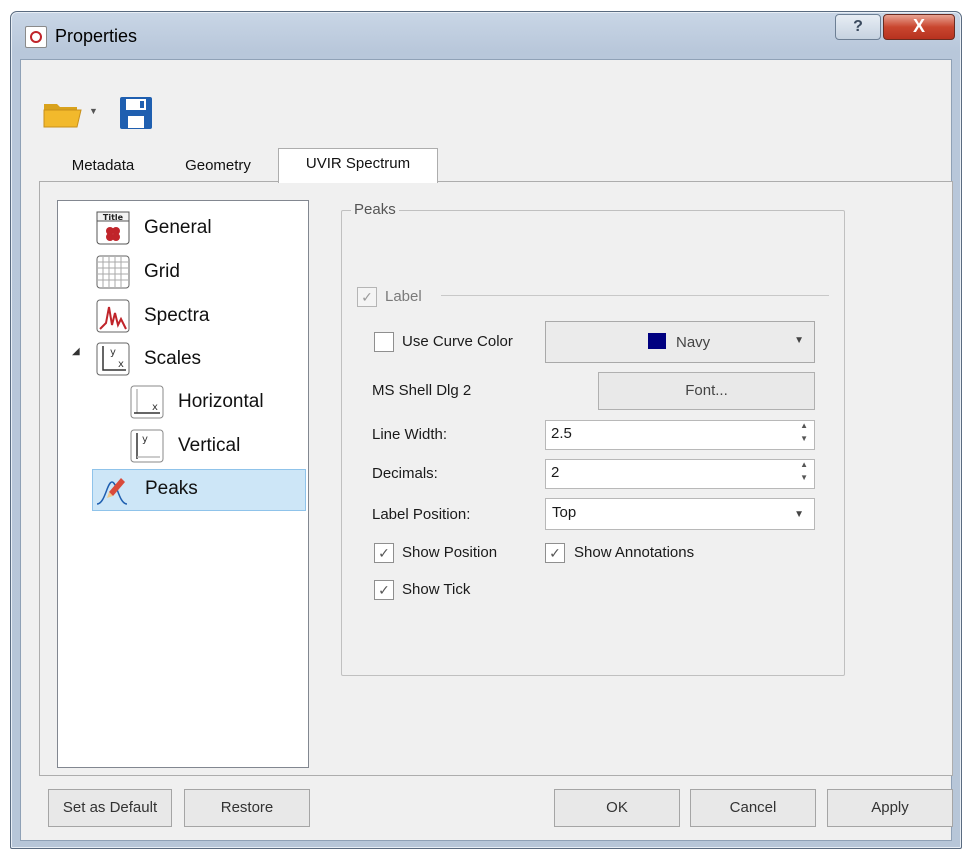  What do you see at coordinates (93, 111) in the screenshot?
I see `dropdown-arrow-icon: ▼` at bounding box center [93, 111].